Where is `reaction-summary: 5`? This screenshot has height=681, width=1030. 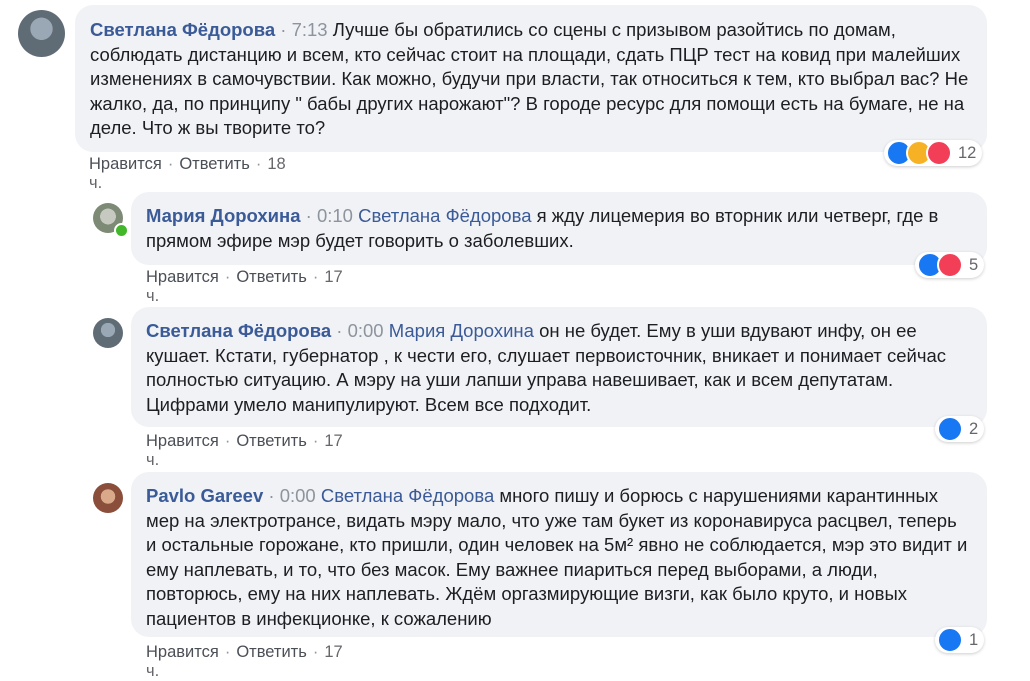
reaction-summary: 5 is located at coordinates (950, 265).